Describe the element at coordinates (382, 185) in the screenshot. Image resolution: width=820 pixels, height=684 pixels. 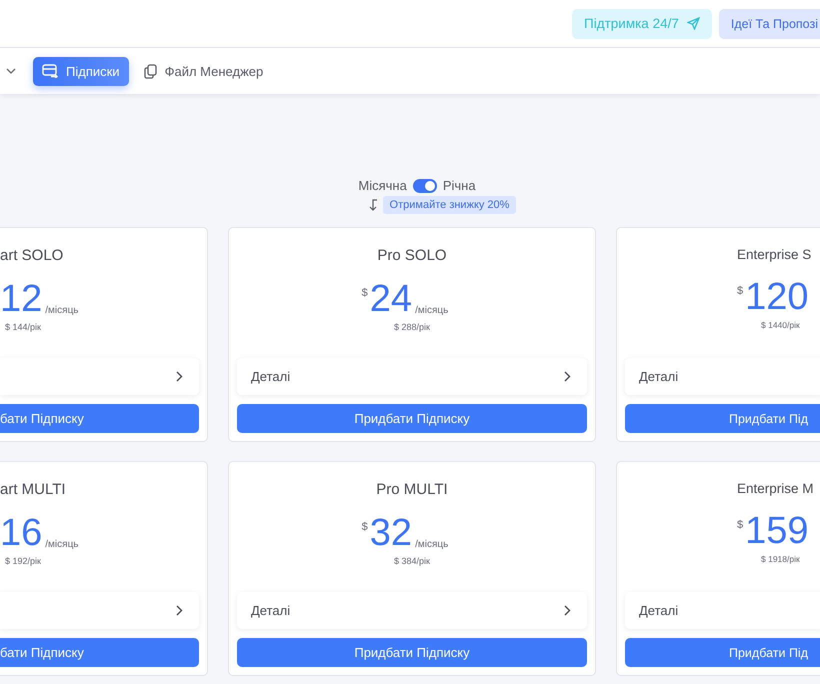
I see `monthly-label: Місячна` at that location.